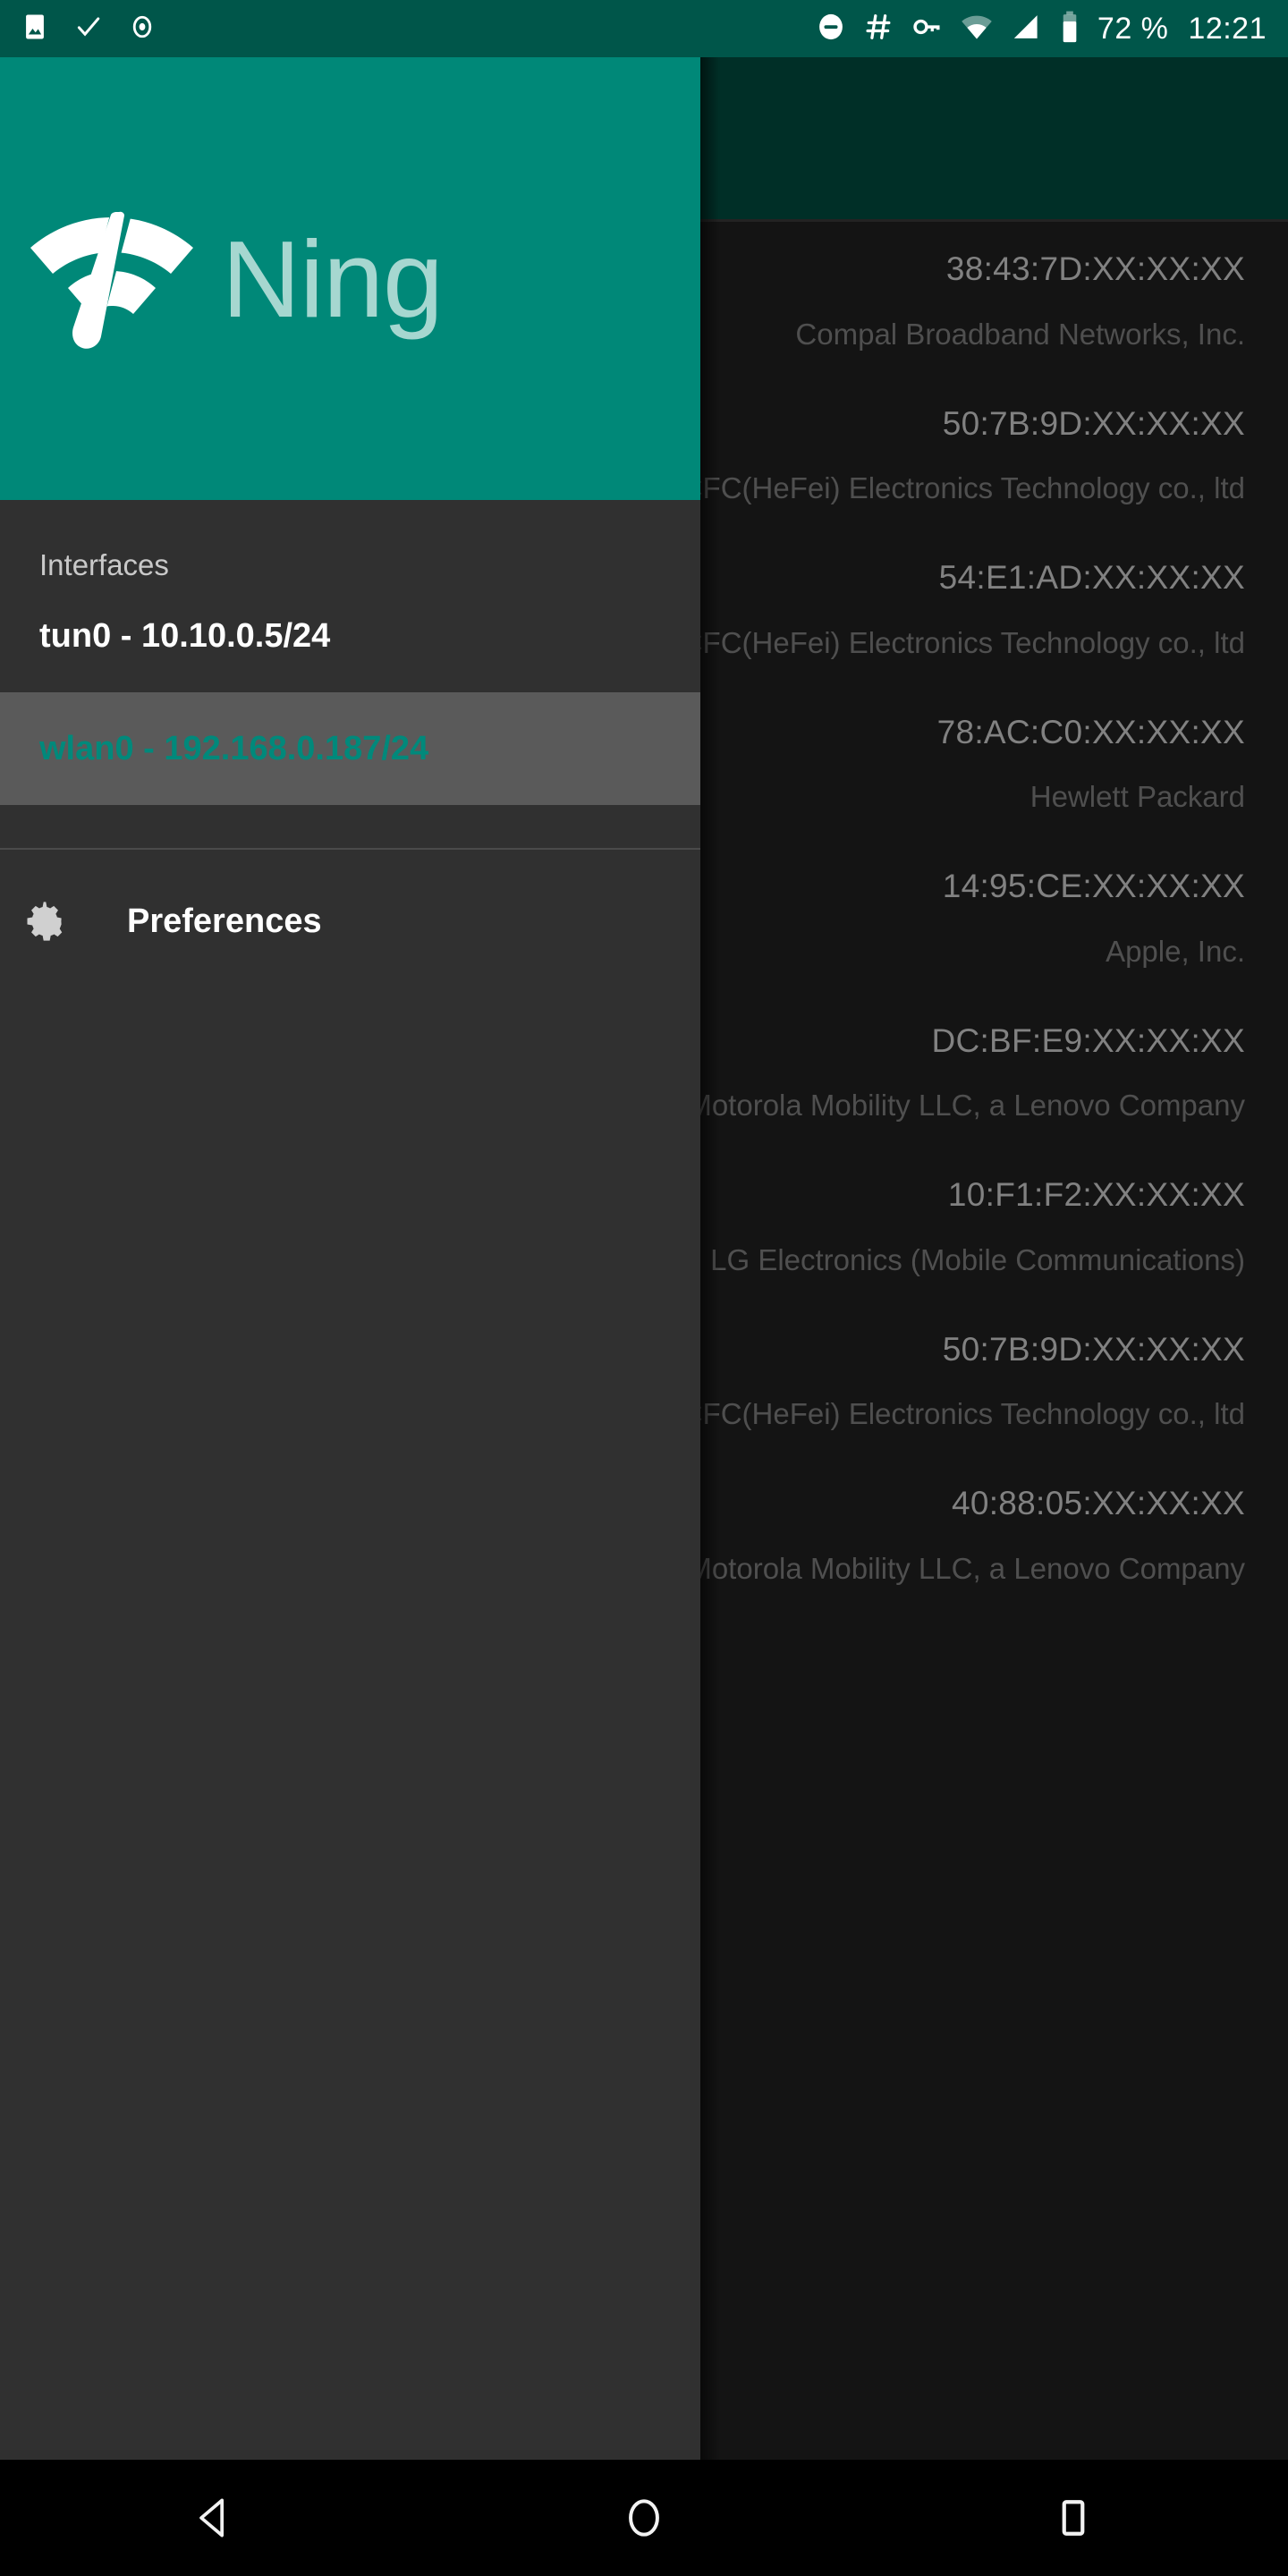  What do you see at coordinates (879, 29) in the screenshot?
I see `hash-icon` at bounding box center [879, 29].